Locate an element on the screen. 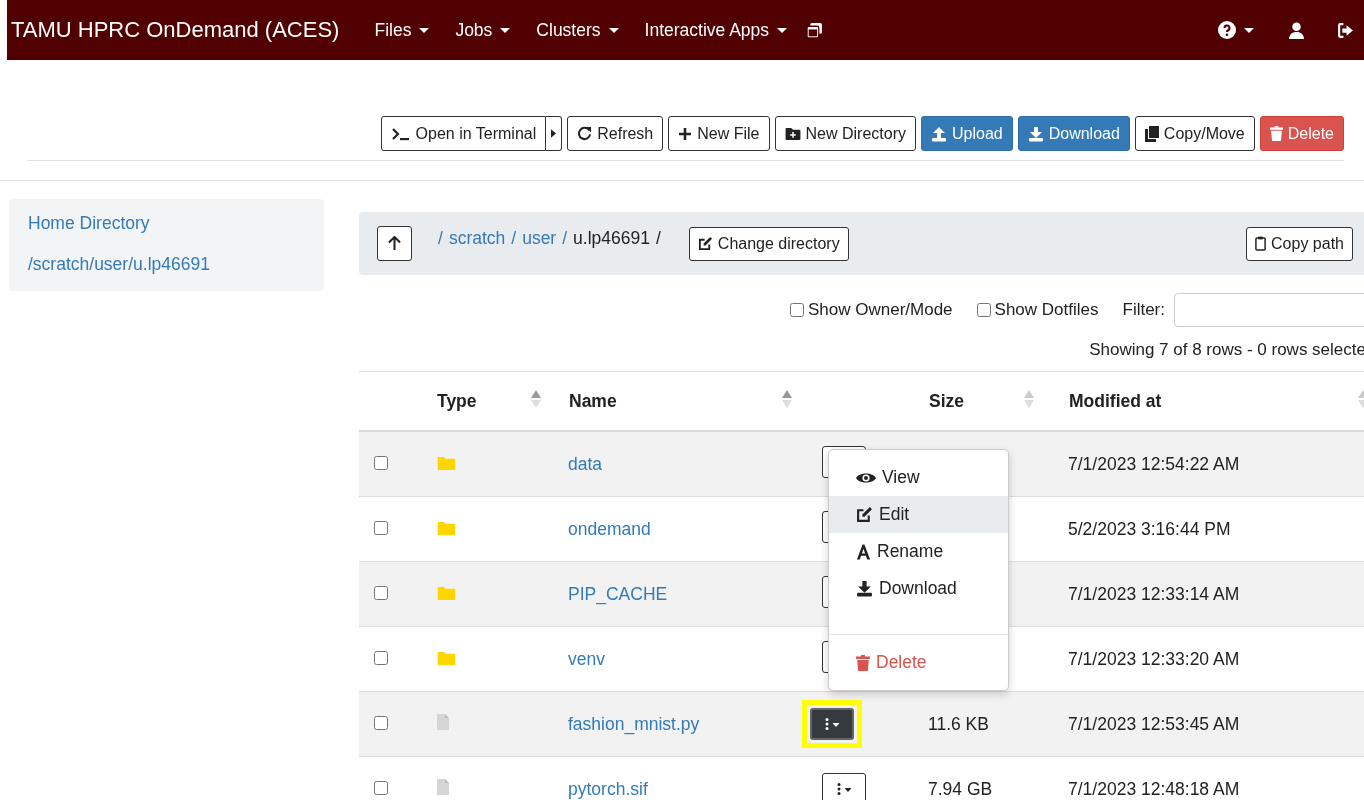  toolbar-button: Download is located at coordinates (1073, 133).